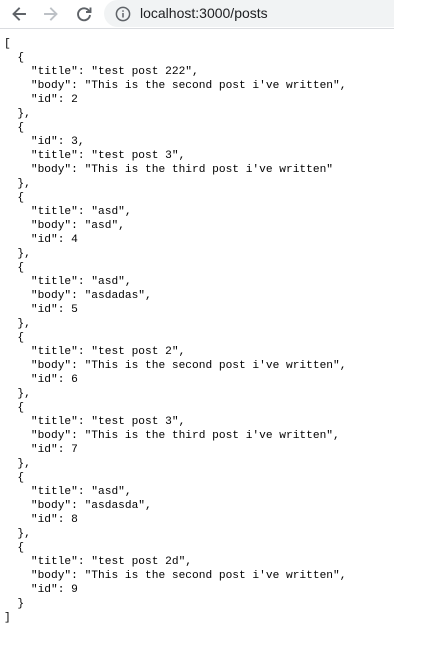 This screenshot has height=654, width=428. I want to click on forward-button, so click(51, 14).